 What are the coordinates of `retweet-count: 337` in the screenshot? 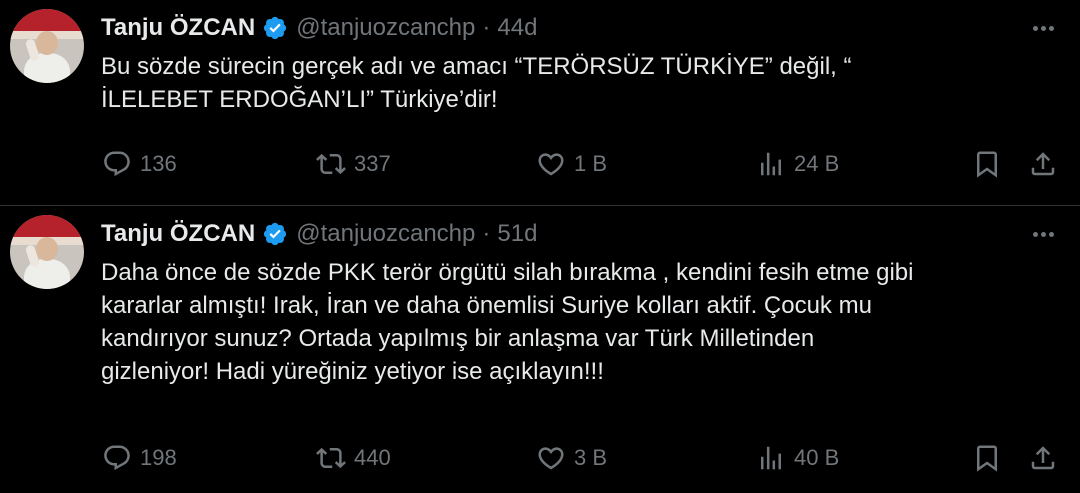 It's located at (372, 163).